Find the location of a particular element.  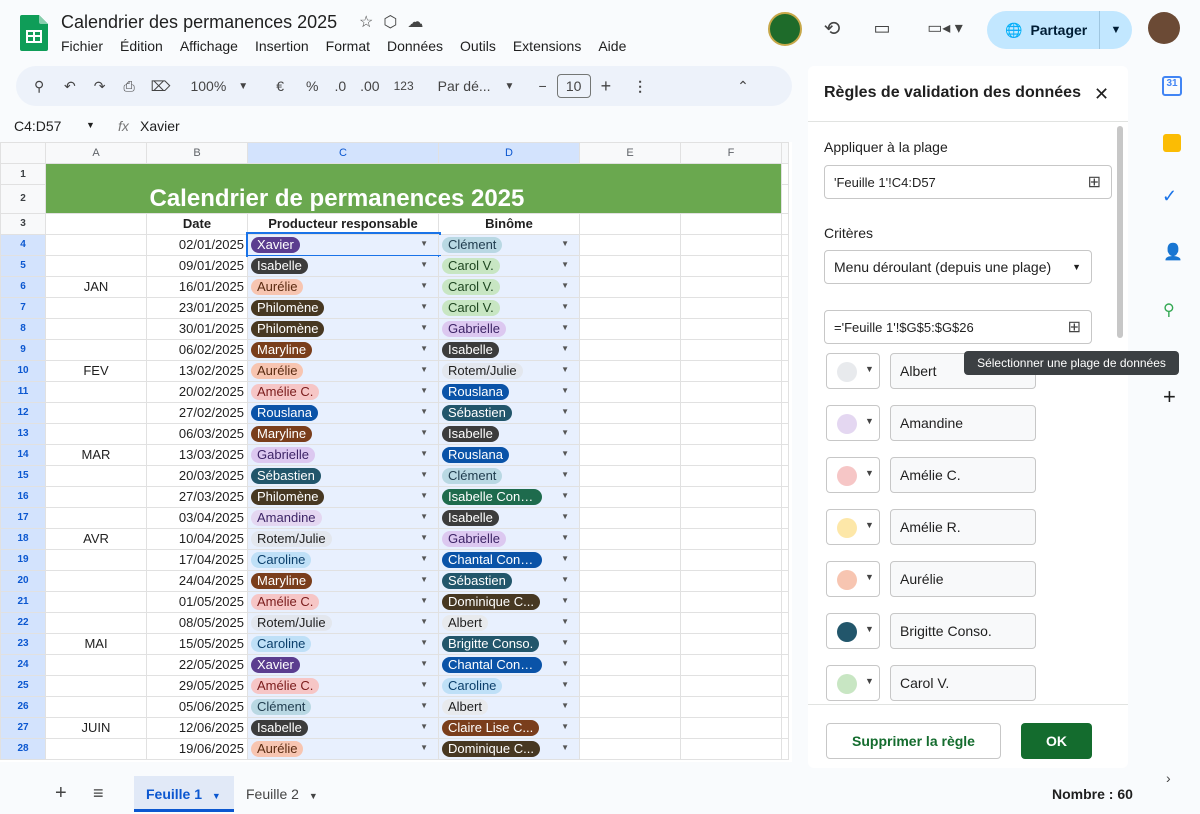

binome-chip: Albert is located at coordinates (465, 706).